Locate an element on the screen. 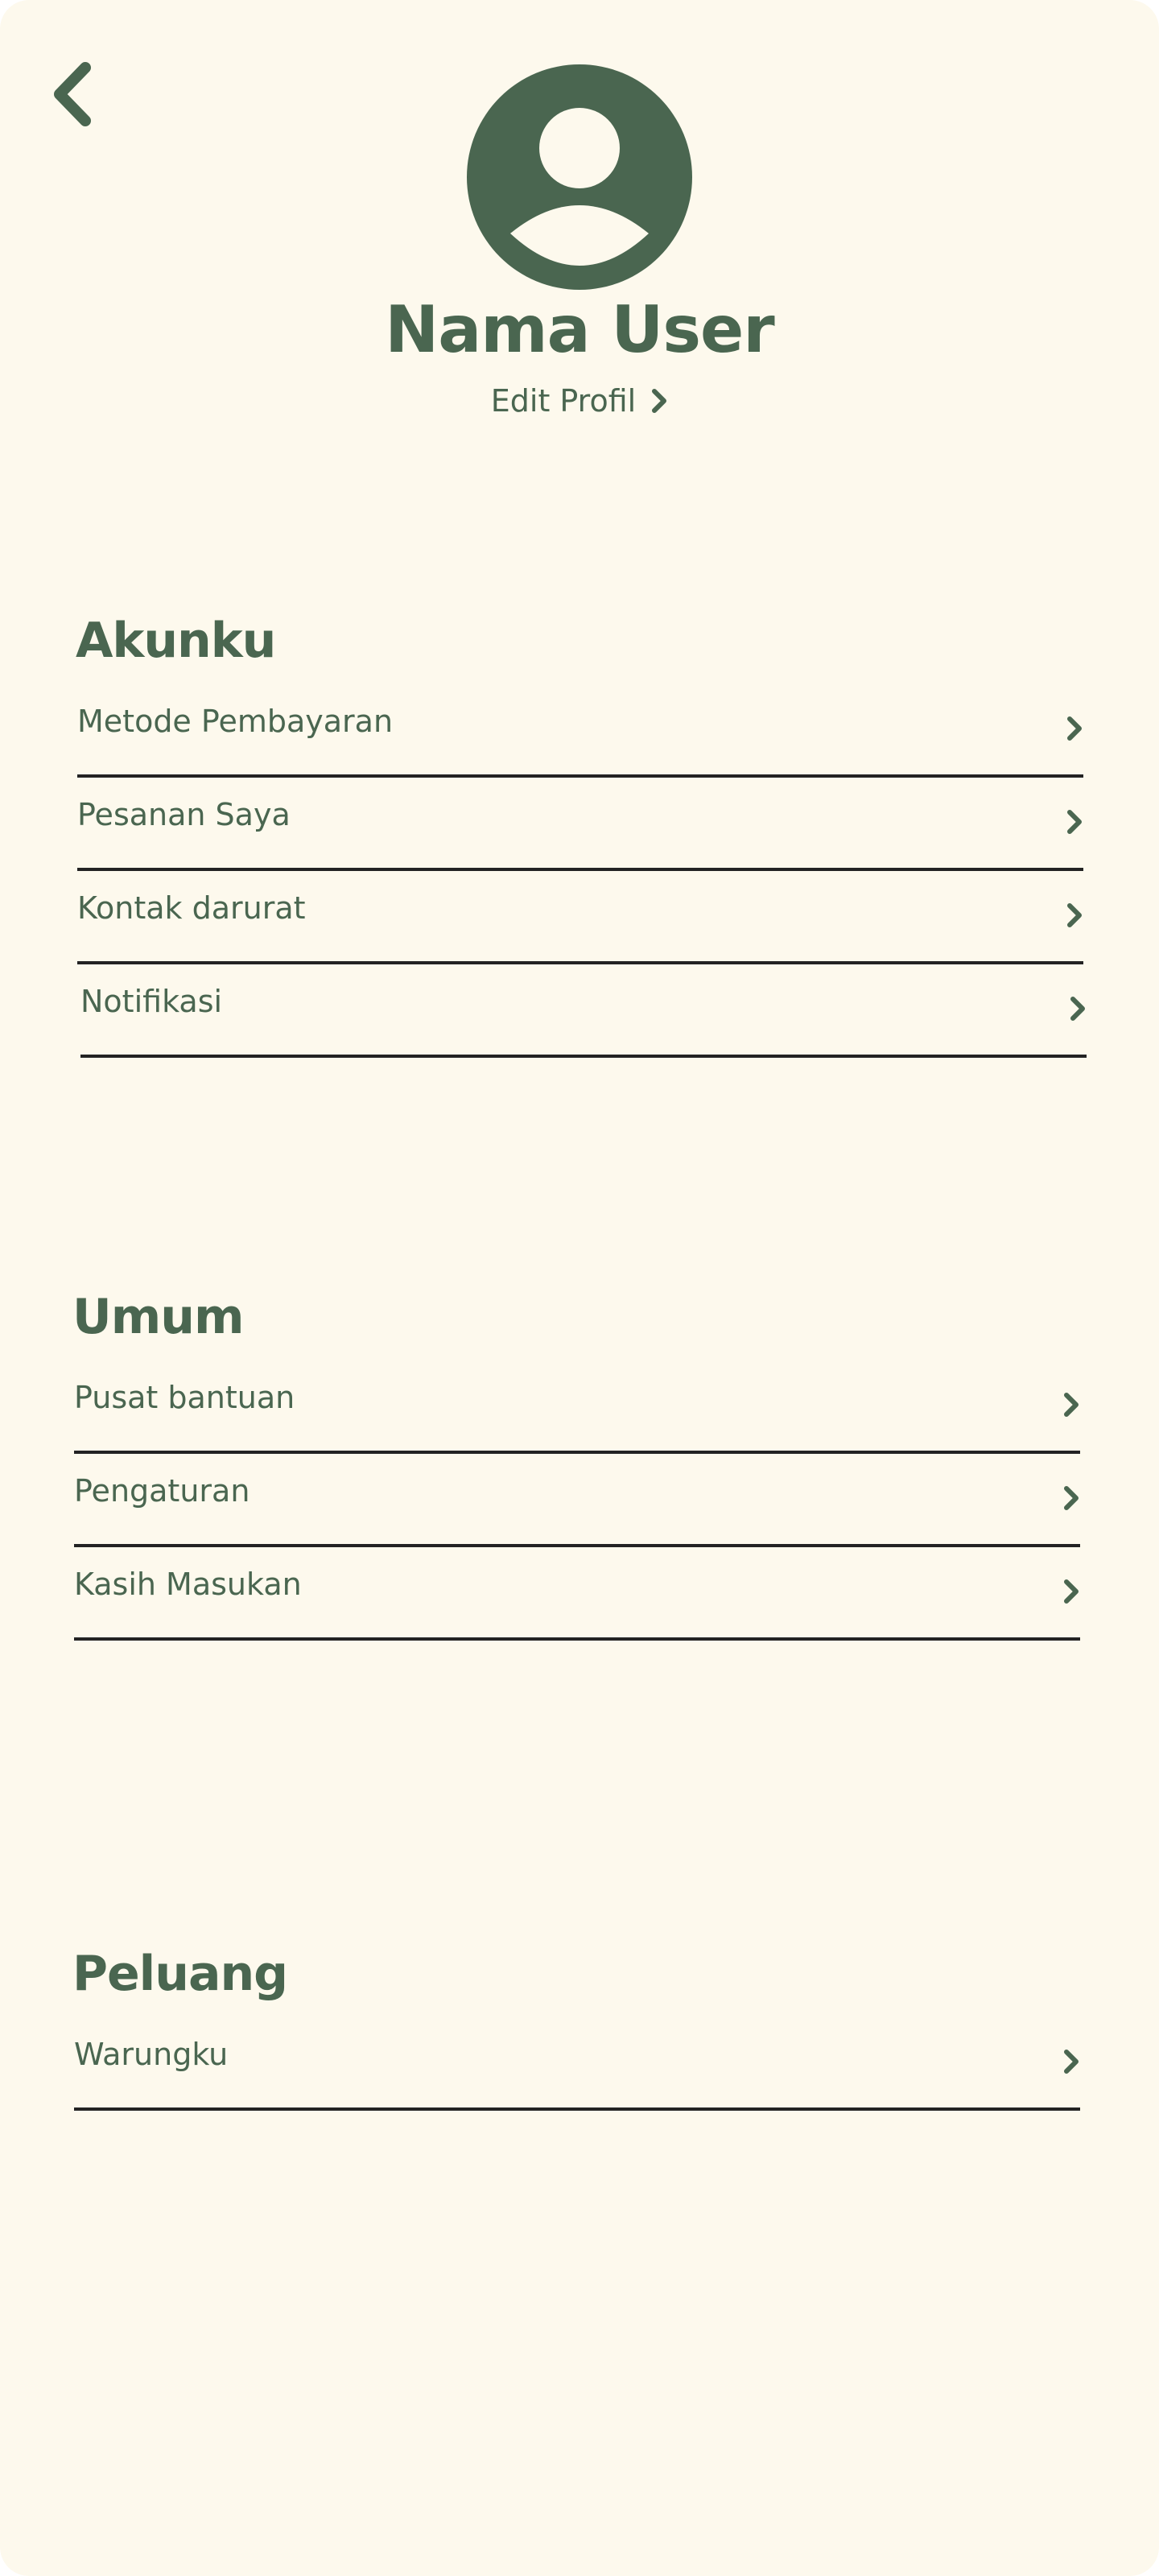  avatar is located at coordinates (579, 177).